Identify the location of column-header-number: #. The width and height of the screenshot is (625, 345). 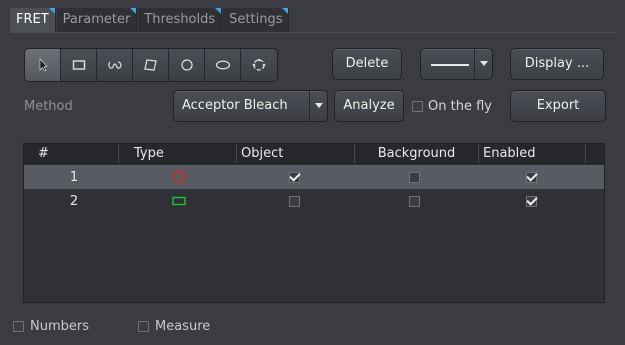
(71, 153).